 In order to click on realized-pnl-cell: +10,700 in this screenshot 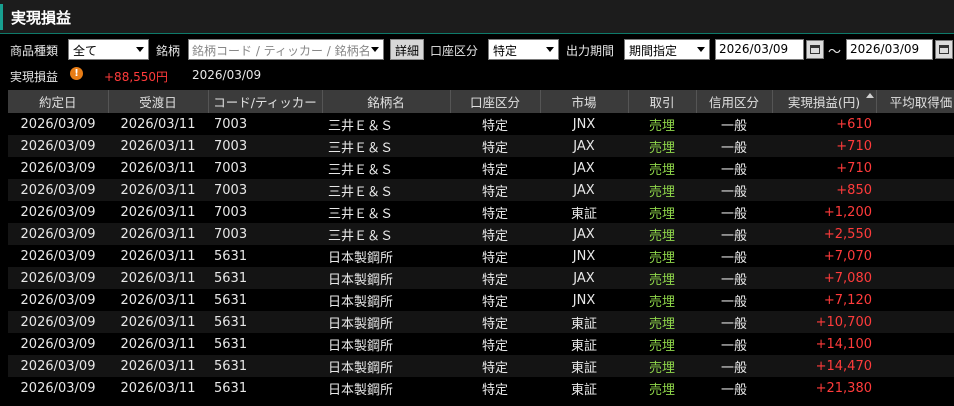, I will do `click(824, 322)`.